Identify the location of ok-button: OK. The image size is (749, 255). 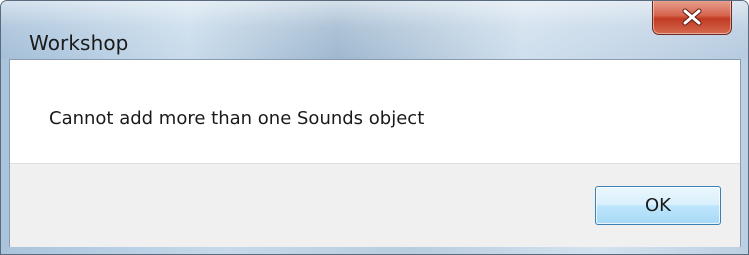
(658, 205).